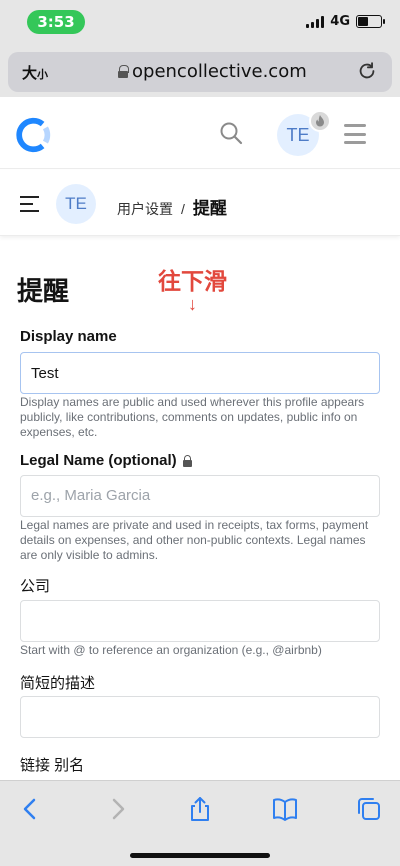 This screenshot has height=866, width=400. Describe the element at coordinates (29, 204) in the screenshot. I see `sidebar-menu-icon` at that location.